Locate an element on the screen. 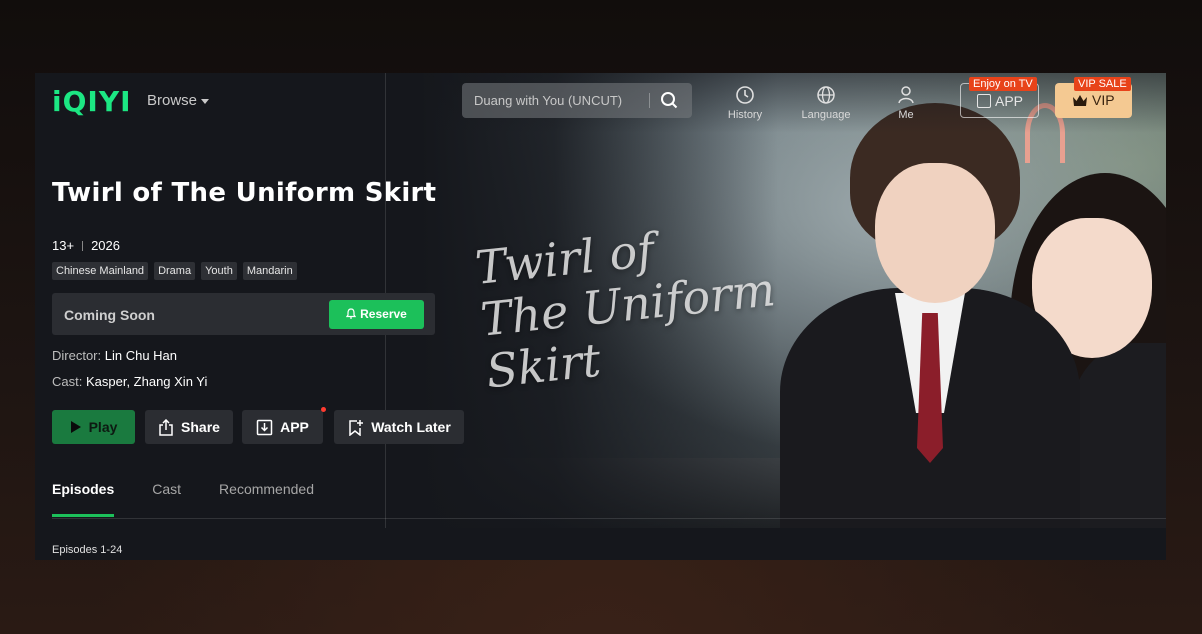  share-icon is located at coordinates (166, 427).